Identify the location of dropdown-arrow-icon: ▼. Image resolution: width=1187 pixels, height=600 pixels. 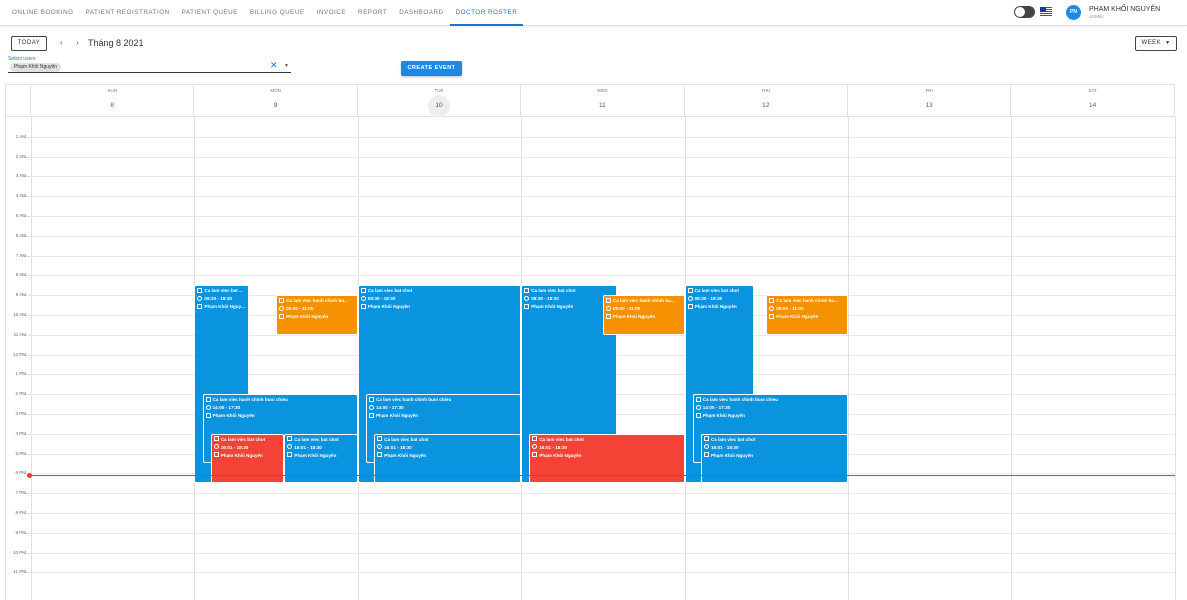
(286, 66).